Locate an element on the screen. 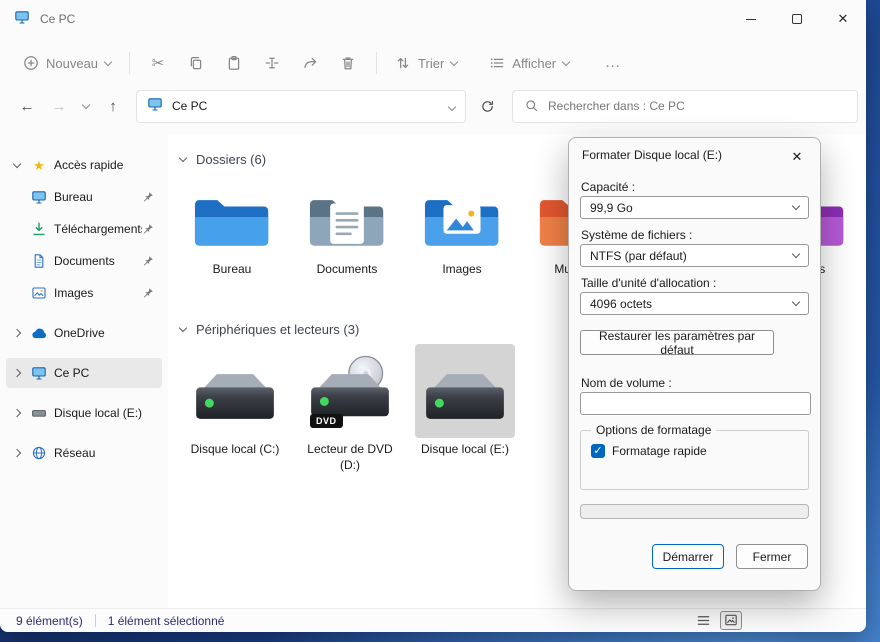 This screenshot has width=880, height=642. up-icon: ↑ is located at coordinates (113, 106).